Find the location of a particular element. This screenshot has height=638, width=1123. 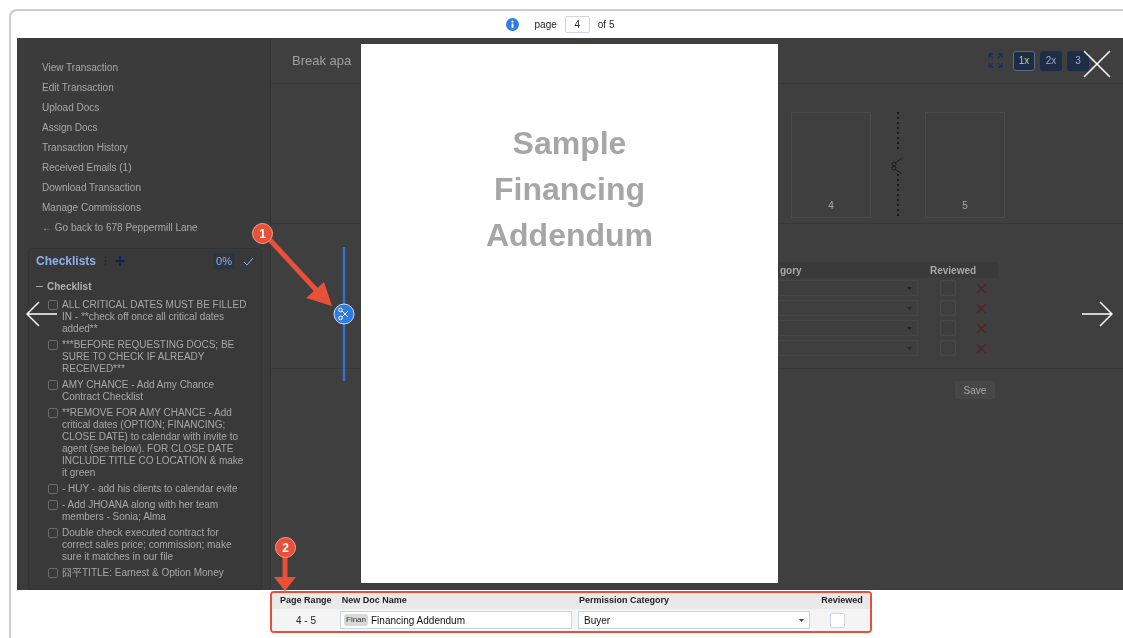

checklist-item: ALL CRITICAL DATES MUST BE FILLED IN - **check off once all critical dates added** is located at coordinates (155, 317).